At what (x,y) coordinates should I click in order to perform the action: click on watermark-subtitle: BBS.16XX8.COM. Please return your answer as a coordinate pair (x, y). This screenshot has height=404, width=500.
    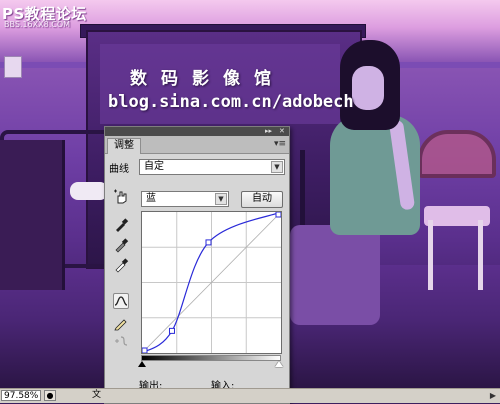
    Looking at the image, I should click on (37, 24).